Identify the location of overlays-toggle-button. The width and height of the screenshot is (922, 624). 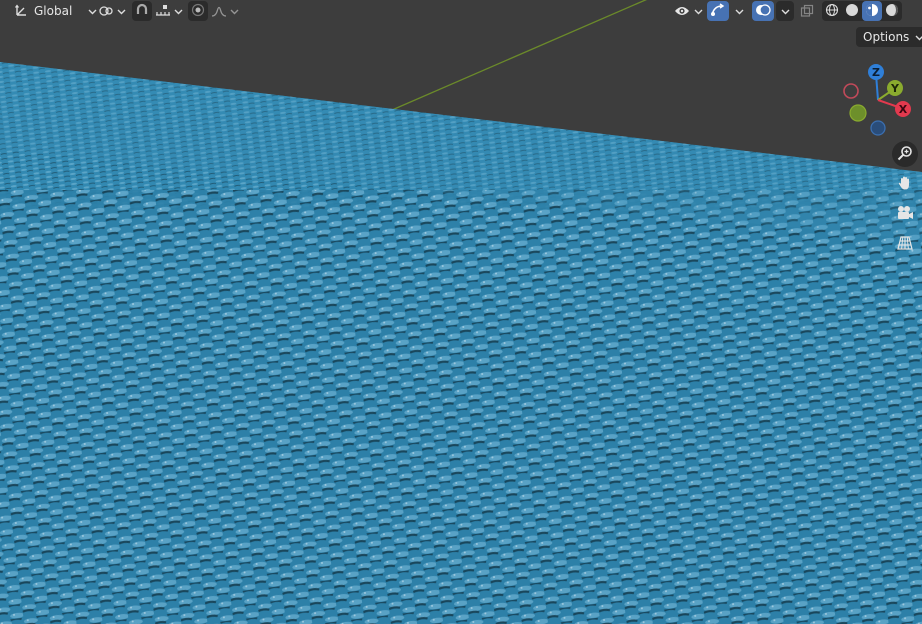
(763, 11).